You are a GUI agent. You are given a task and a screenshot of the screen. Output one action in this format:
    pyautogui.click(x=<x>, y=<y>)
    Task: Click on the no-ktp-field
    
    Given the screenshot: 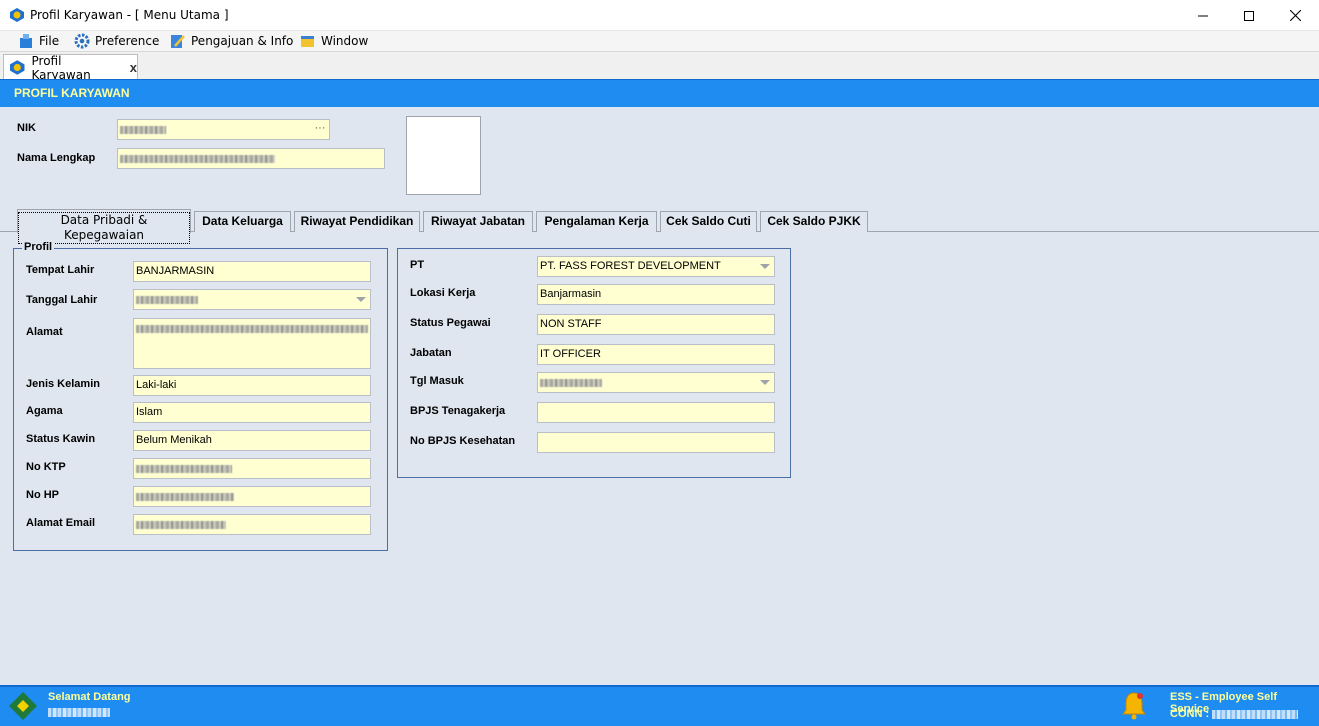 What is the action you would take?
    pyautogui.click(x=252, y=468)
    